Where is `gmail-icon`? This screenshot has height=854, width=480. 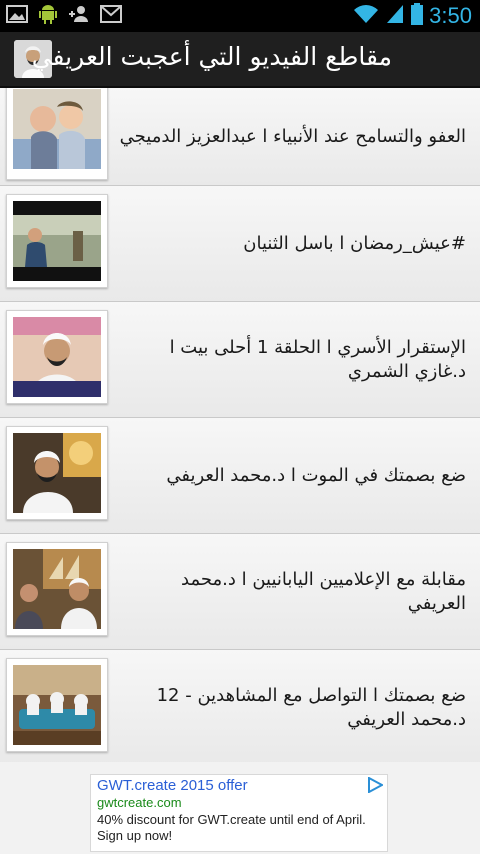 gmail-icon is located at coordinates (111, 16).